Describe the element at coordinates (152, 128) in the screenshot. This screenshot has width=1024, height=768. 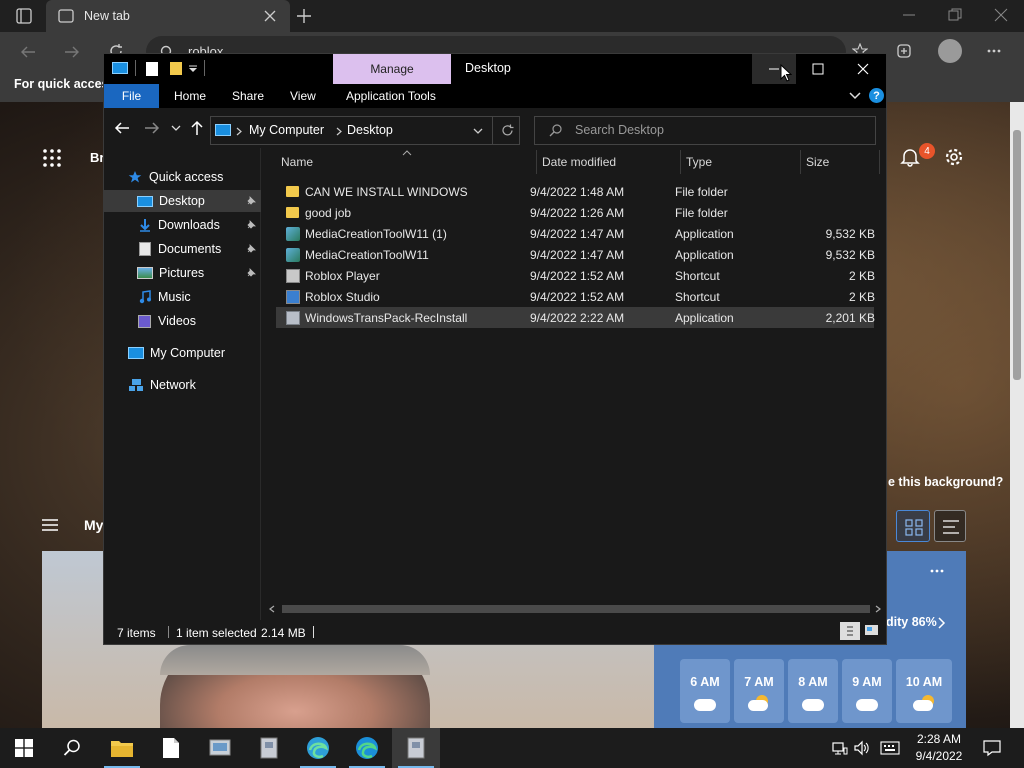
I see `forward-arrow-icon` at that location.